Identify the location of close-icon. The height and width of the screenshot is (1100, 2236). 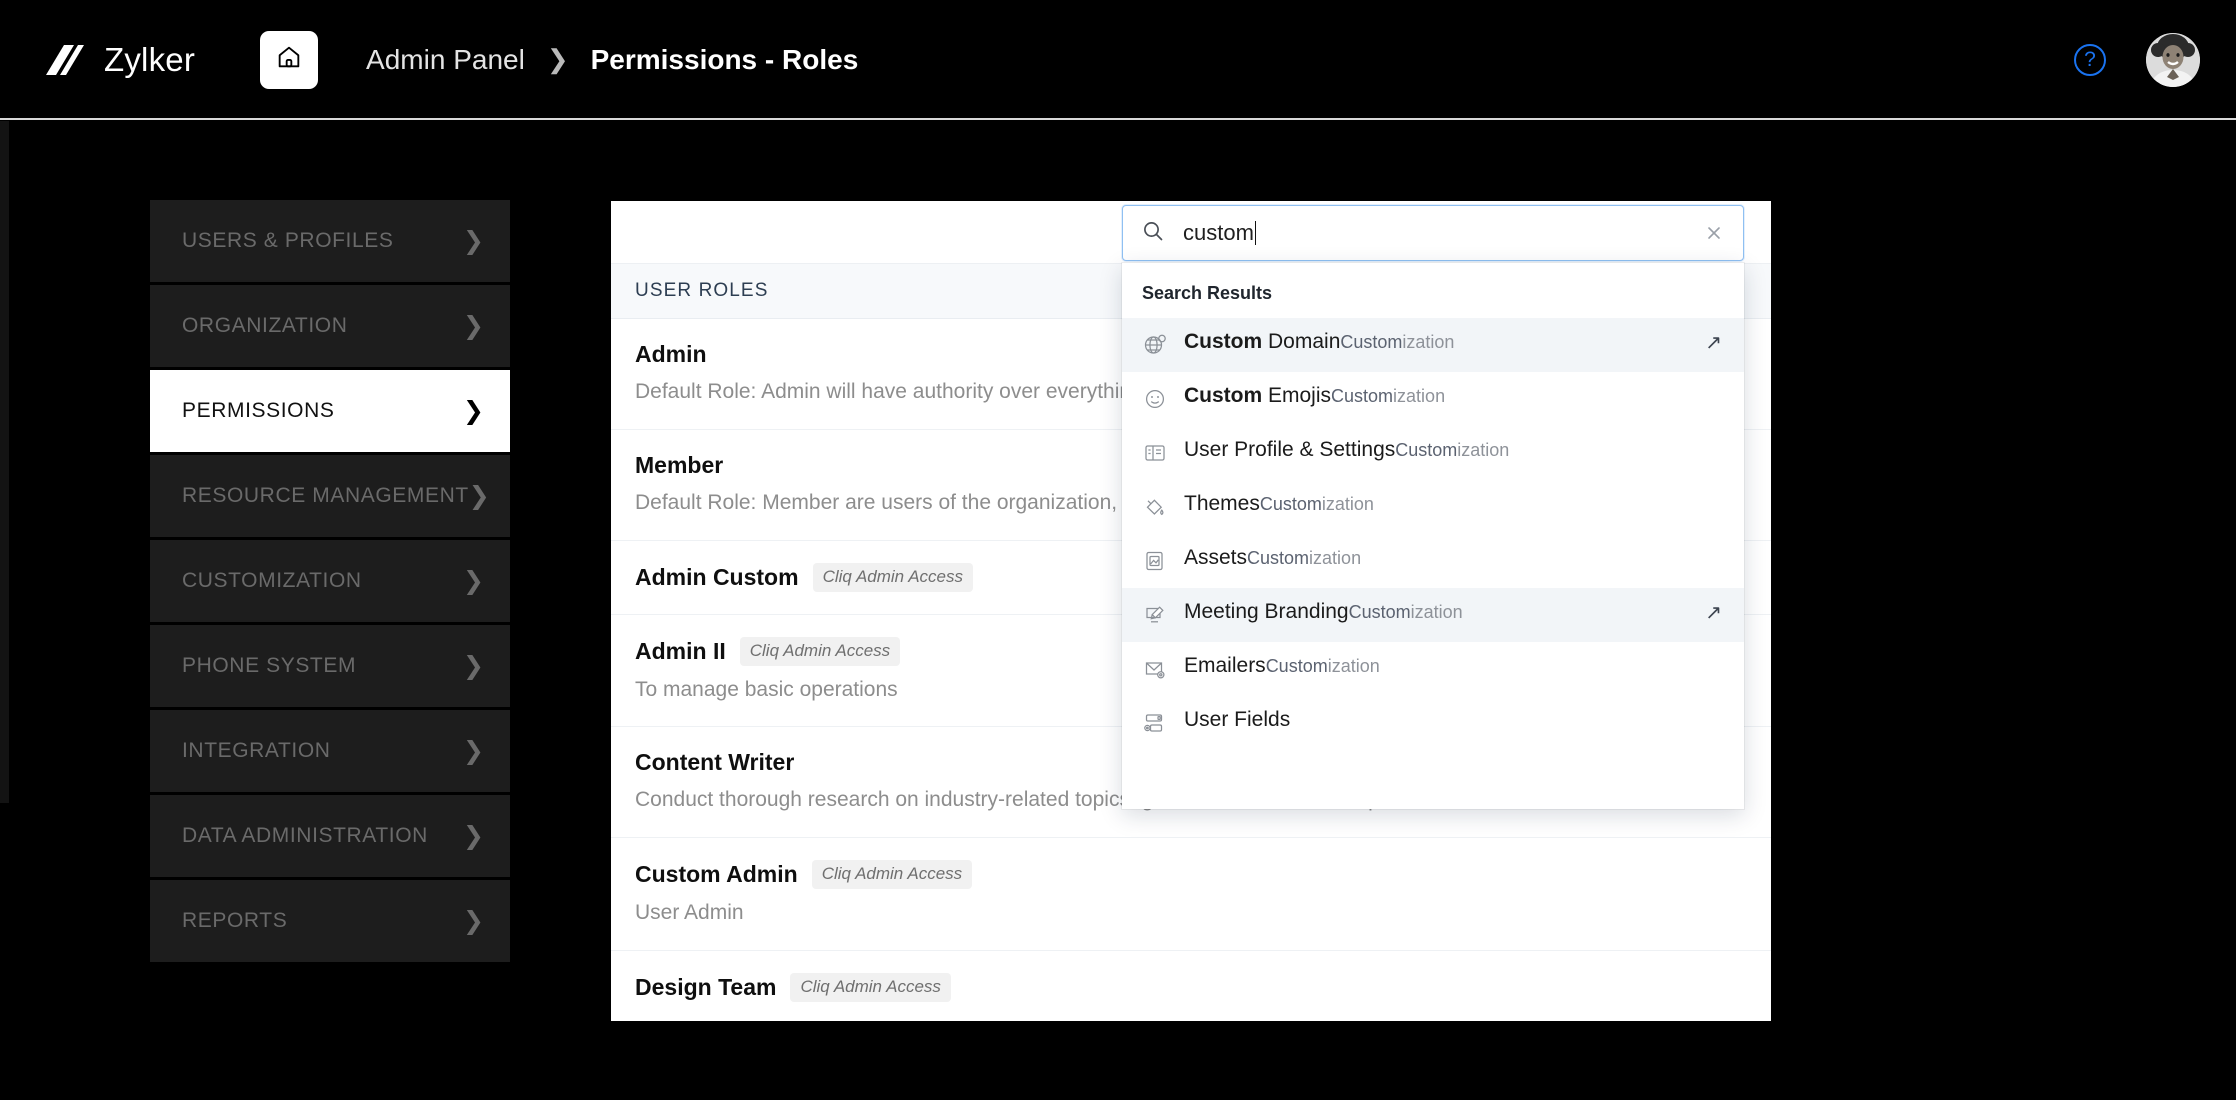
(1714, 233).